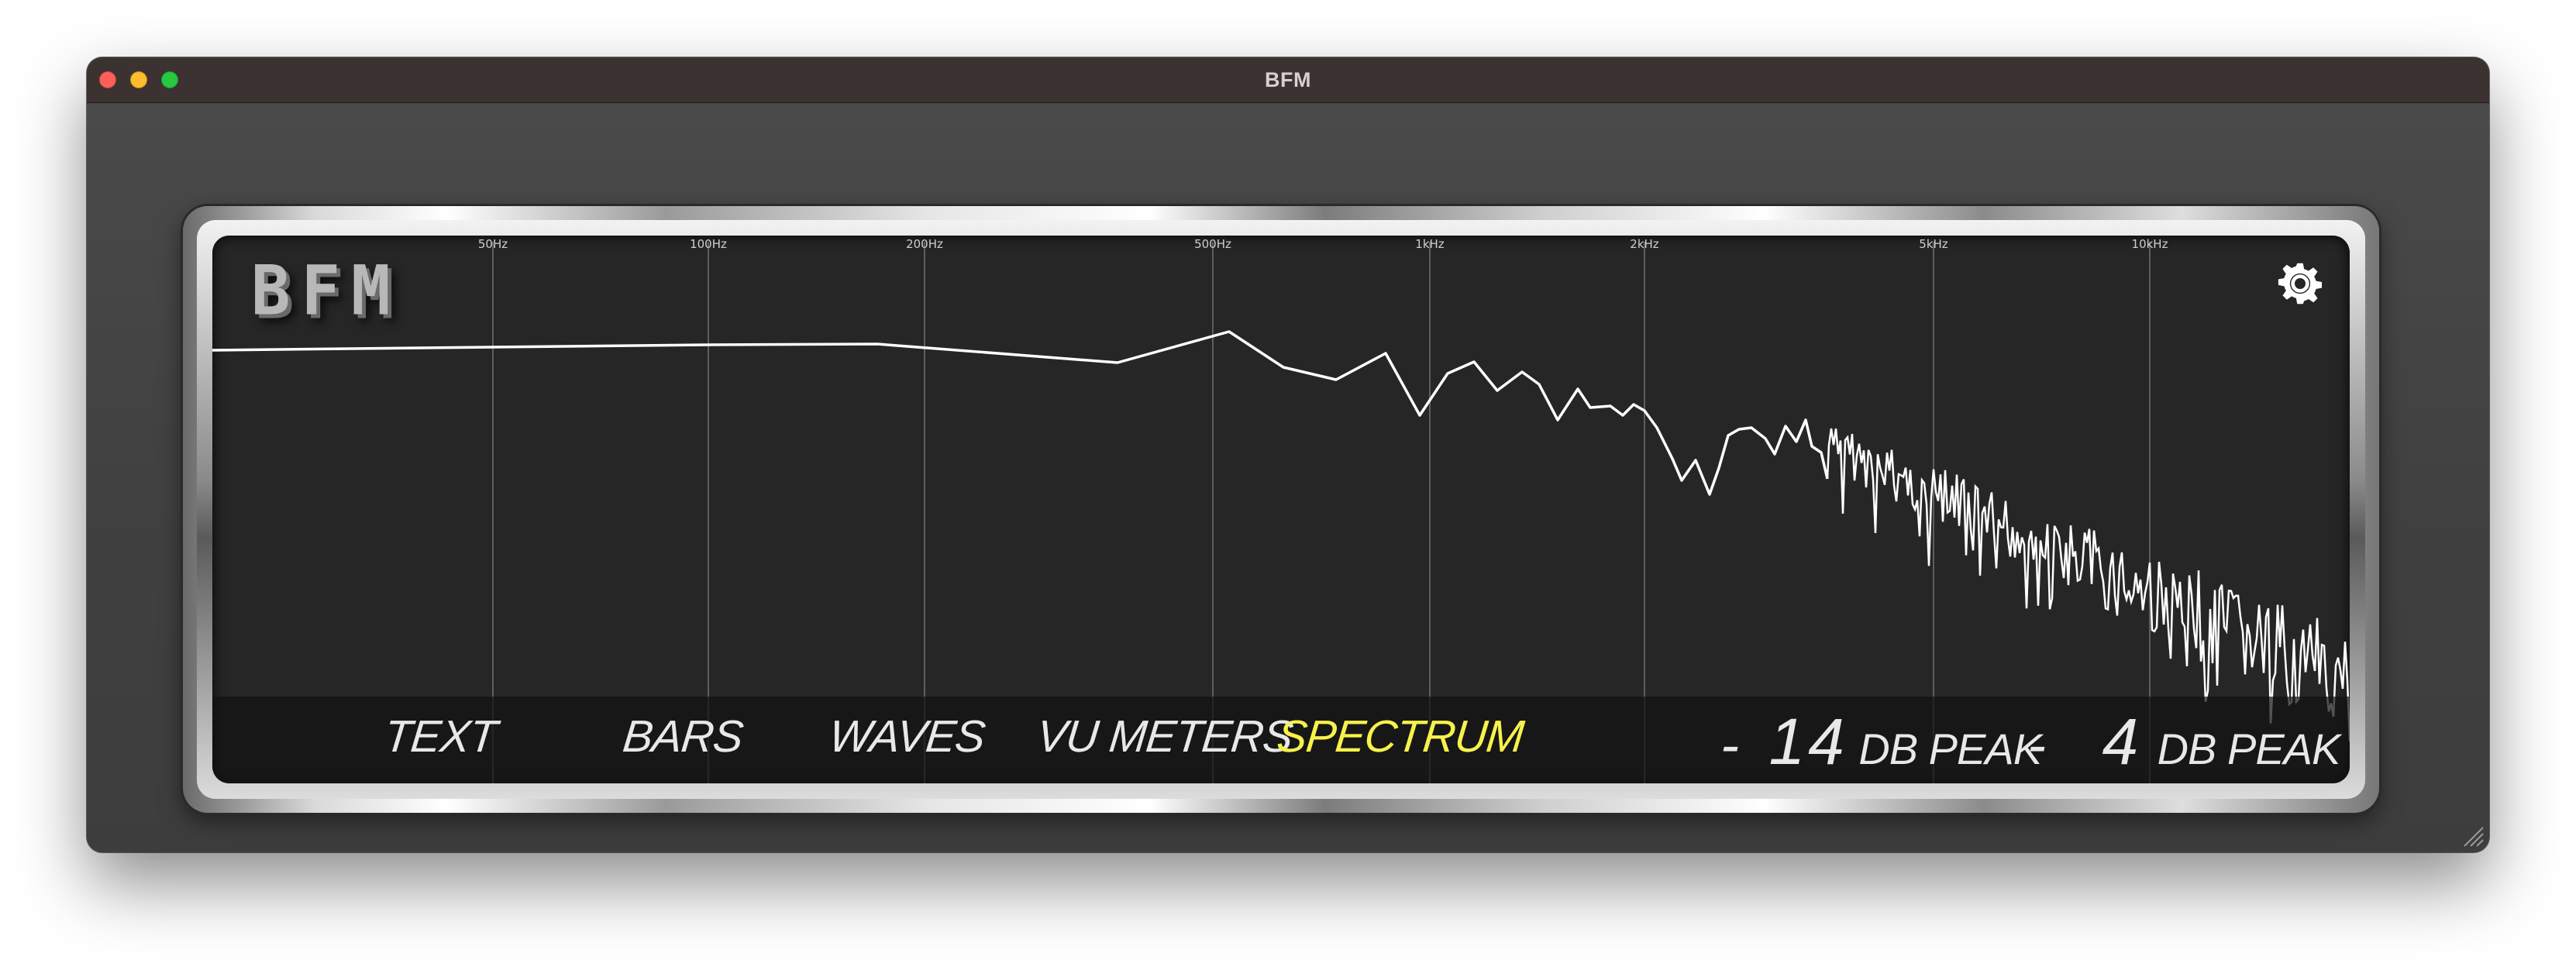 The height and width of the screenshot is (967, 2576). I want to click on spectrum-trace, so click(1020, 413).